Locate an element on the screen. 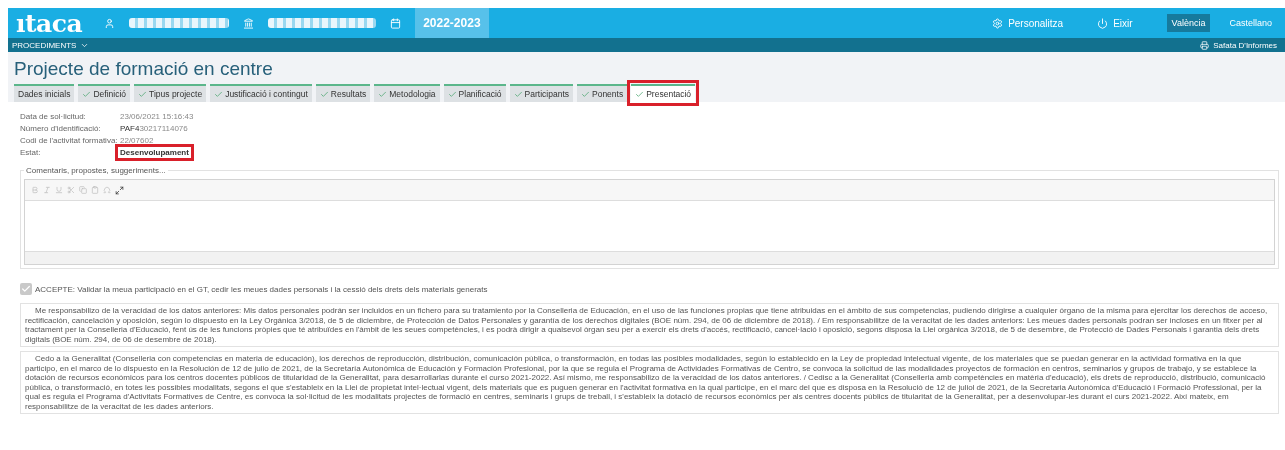 The image size is (1285, 450). tab: Tipus projecte is located at coordinates (170, 93).